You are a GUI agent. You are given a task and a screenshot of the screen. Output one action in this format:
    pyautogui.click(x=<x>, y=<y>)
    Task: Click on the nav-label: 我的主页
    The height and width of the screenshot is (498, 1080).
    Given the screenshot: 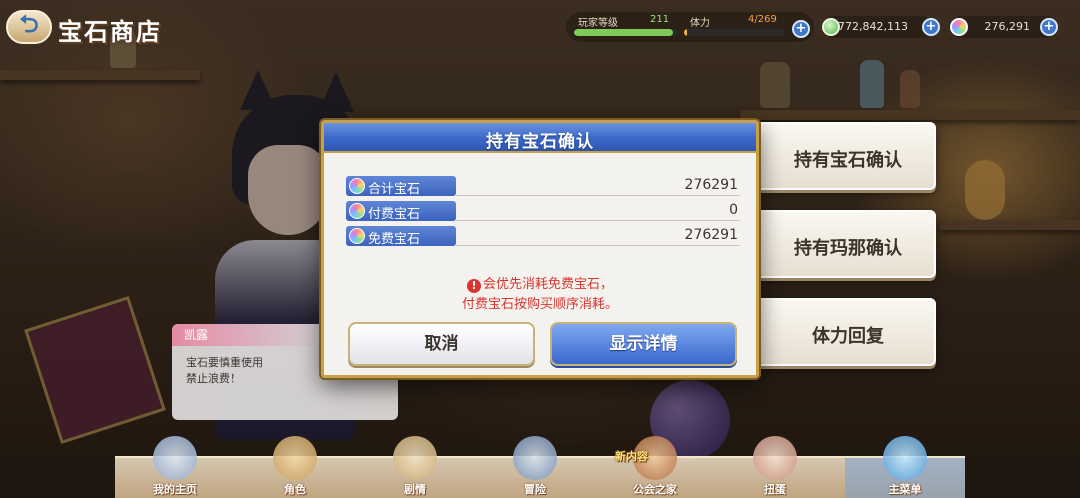 What is the action you would take?
    pyautogui.click(x=175, y=489)
    